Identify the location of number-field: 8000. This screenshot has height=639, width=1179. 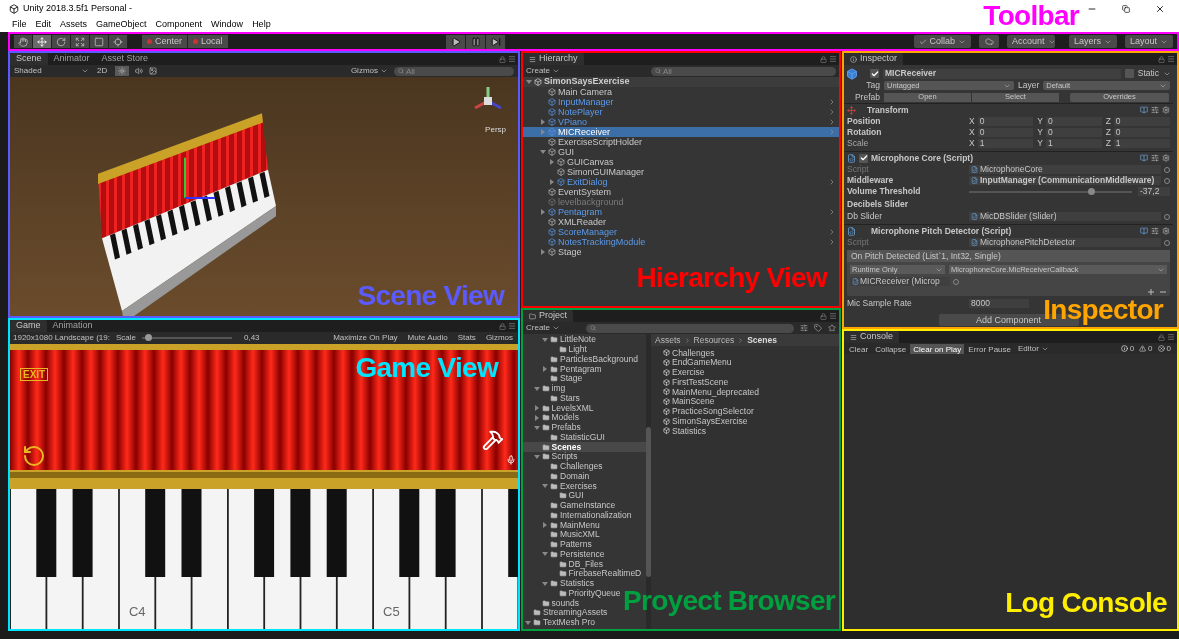
(999, 303).